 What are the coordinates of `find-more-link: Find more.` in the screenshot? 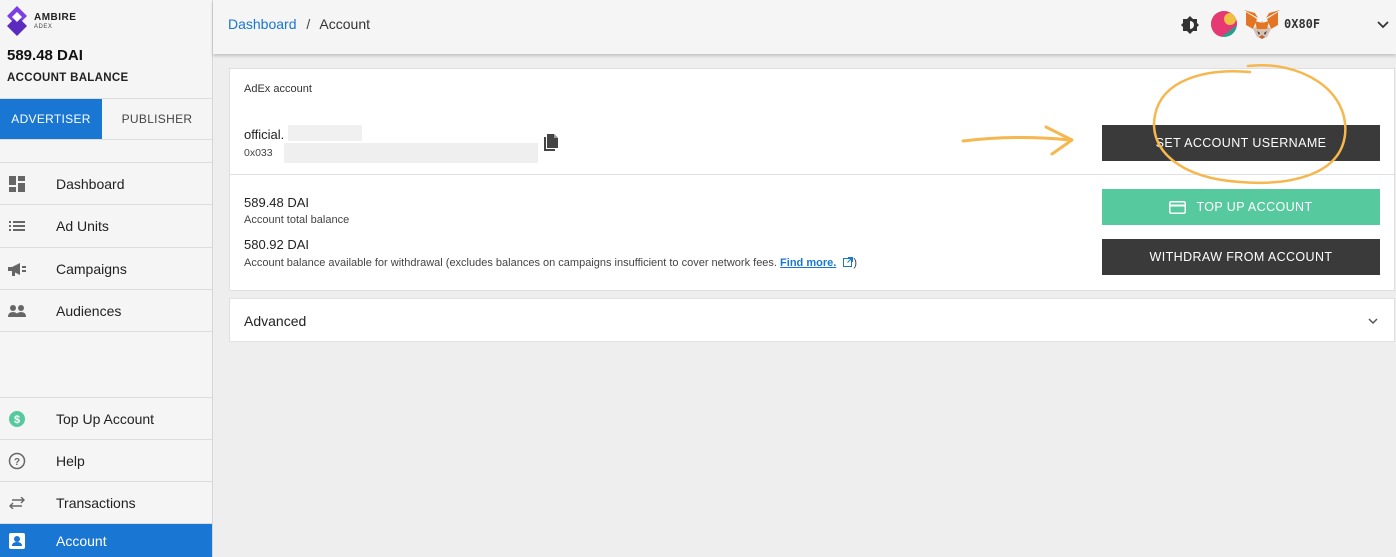 It's located at (808, 263).